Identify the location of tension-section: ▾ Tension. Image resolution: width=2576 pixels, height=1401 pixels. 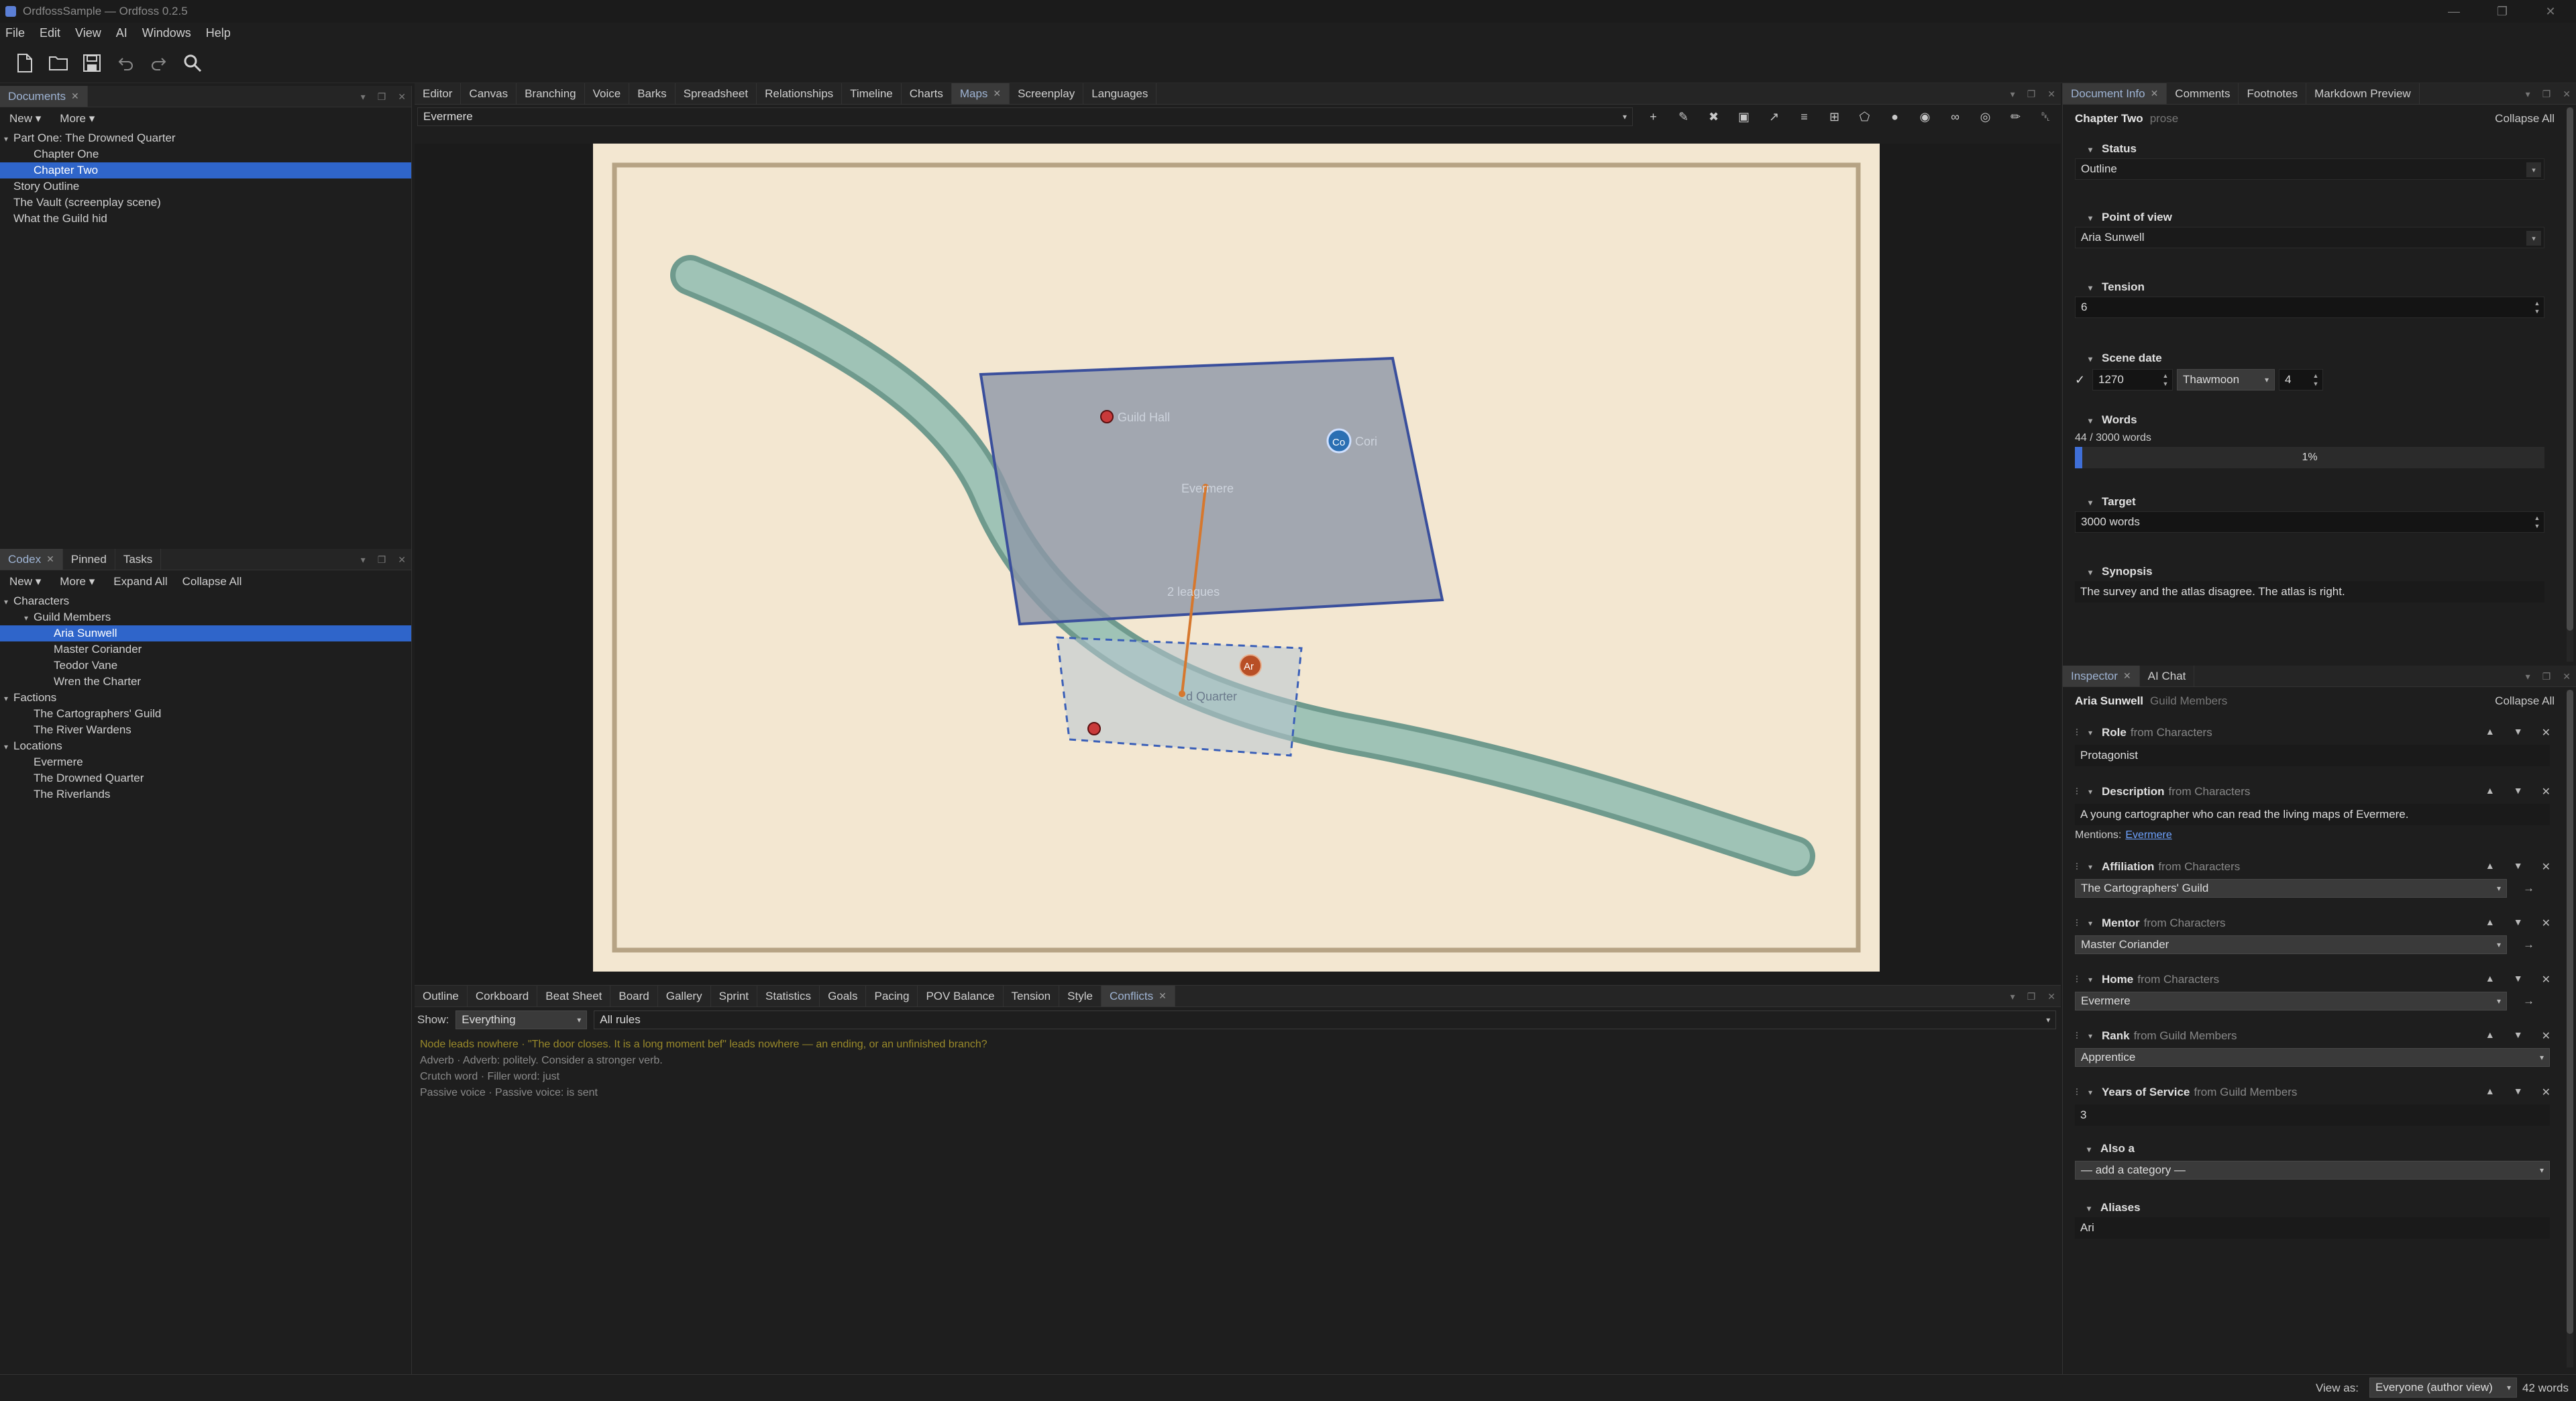
(2319, 287).